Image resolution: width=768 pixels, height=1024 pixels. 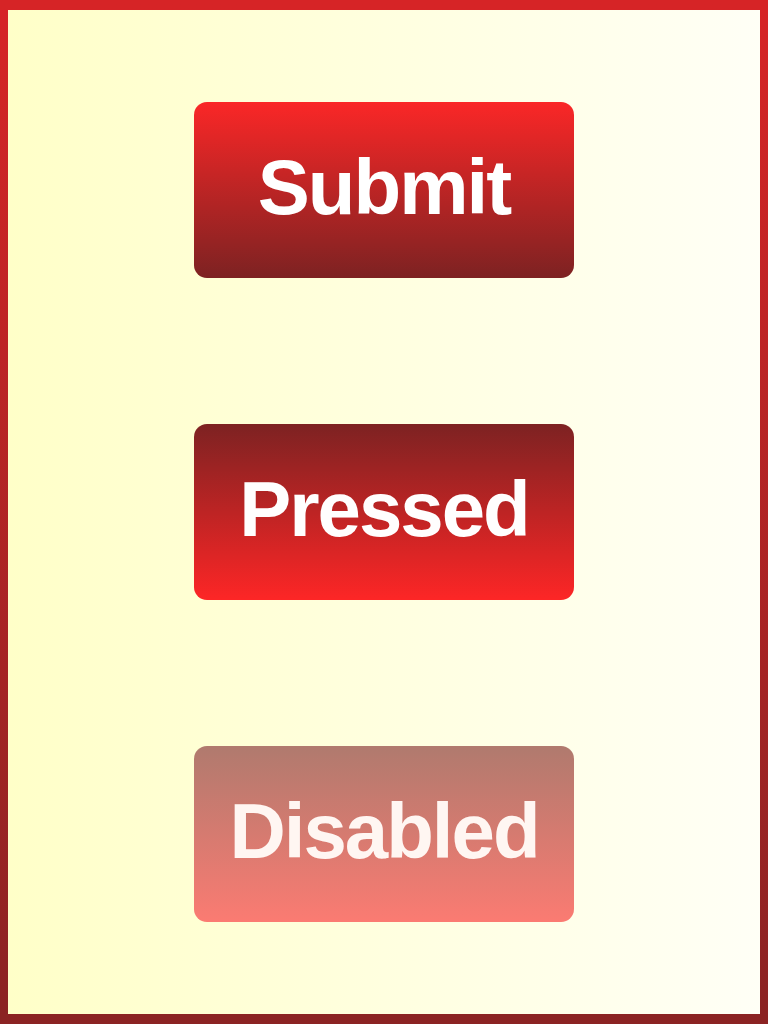 What do you see at coordinates (384, 190) in the screenshot?
I see `action-button: Submit` at bounding box center [384, 190].